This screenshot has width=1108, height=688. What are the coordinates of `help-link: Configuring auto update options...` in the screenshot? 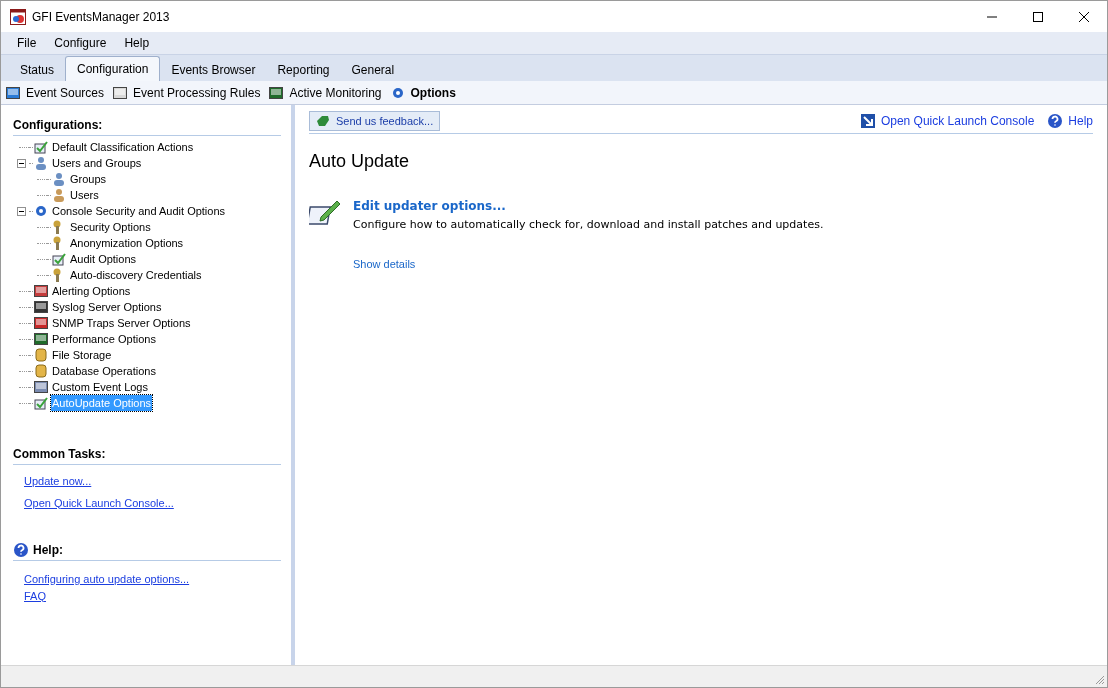 It's located at (107, 579).